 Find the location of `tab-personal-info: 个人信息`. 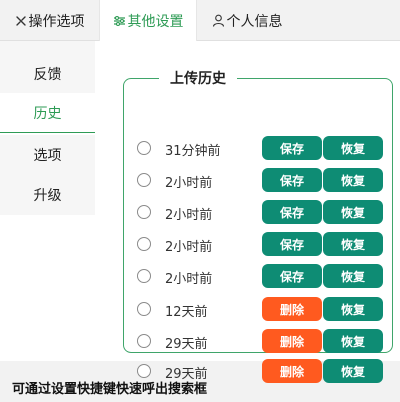

tab-personal-info: 个人信息 is located at coordinates (247, 20).